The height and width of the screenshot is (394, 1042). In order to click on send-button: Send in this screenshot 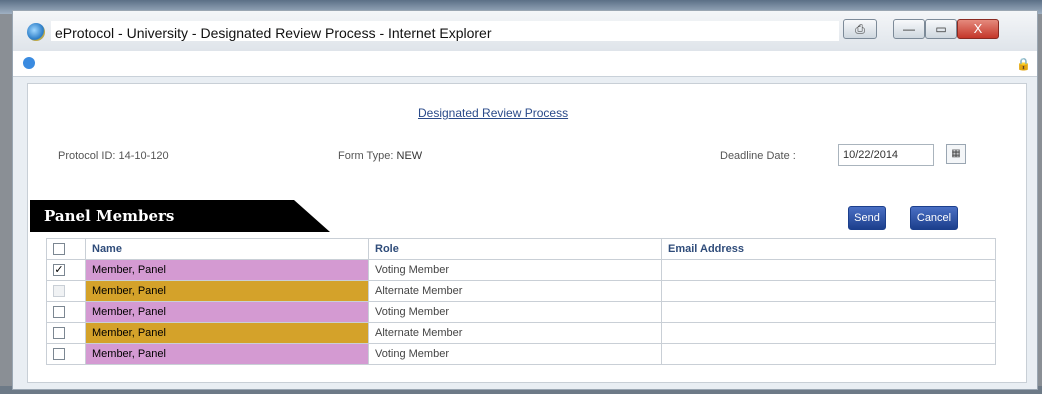, I will do `click(867, 218)`.